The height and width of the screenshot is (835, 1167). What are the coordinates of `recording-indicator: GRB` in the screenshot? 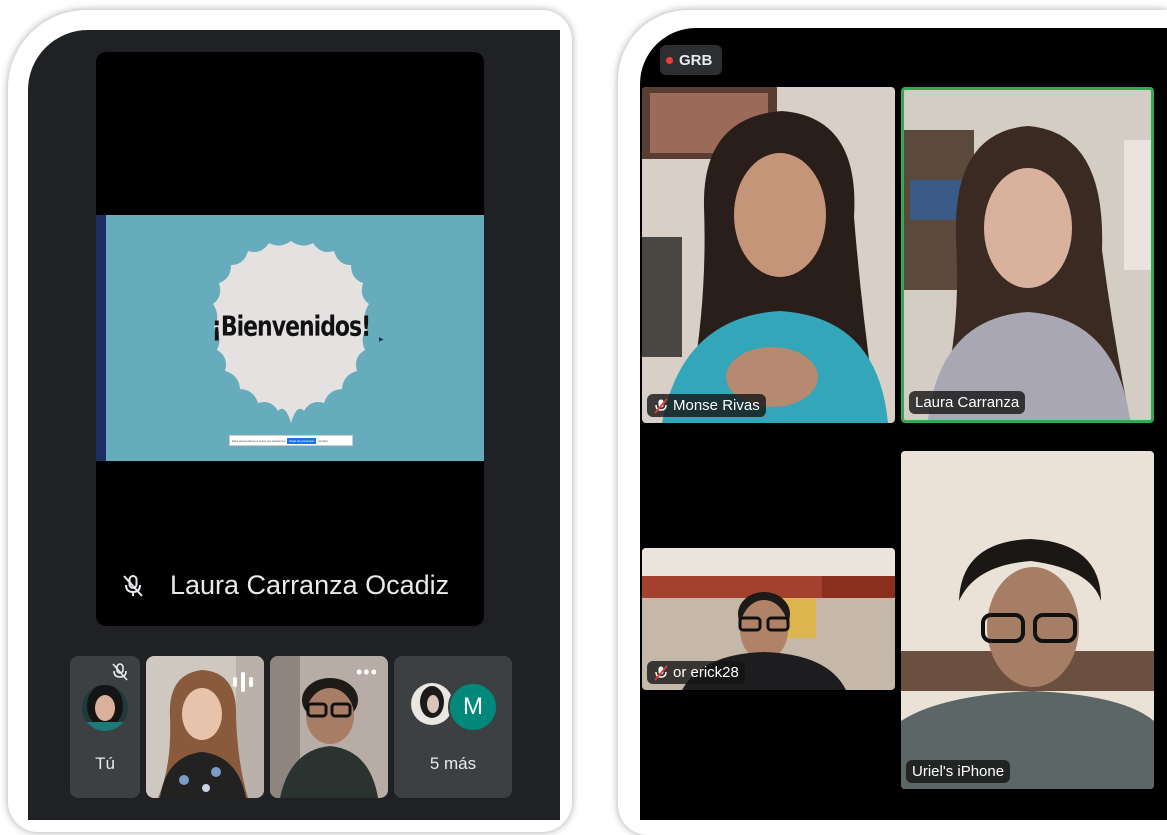 It's located at (691, 60).